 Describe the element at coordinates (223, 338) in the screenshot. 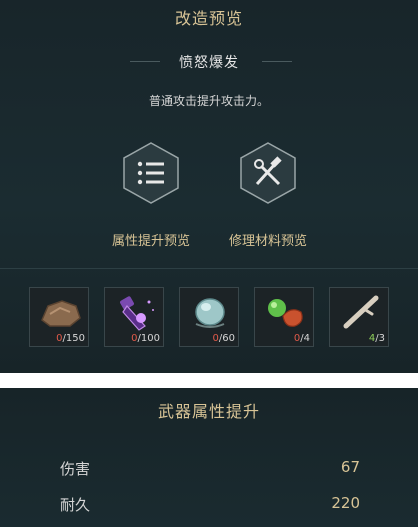

I see `material-count: 0/60` at that location.